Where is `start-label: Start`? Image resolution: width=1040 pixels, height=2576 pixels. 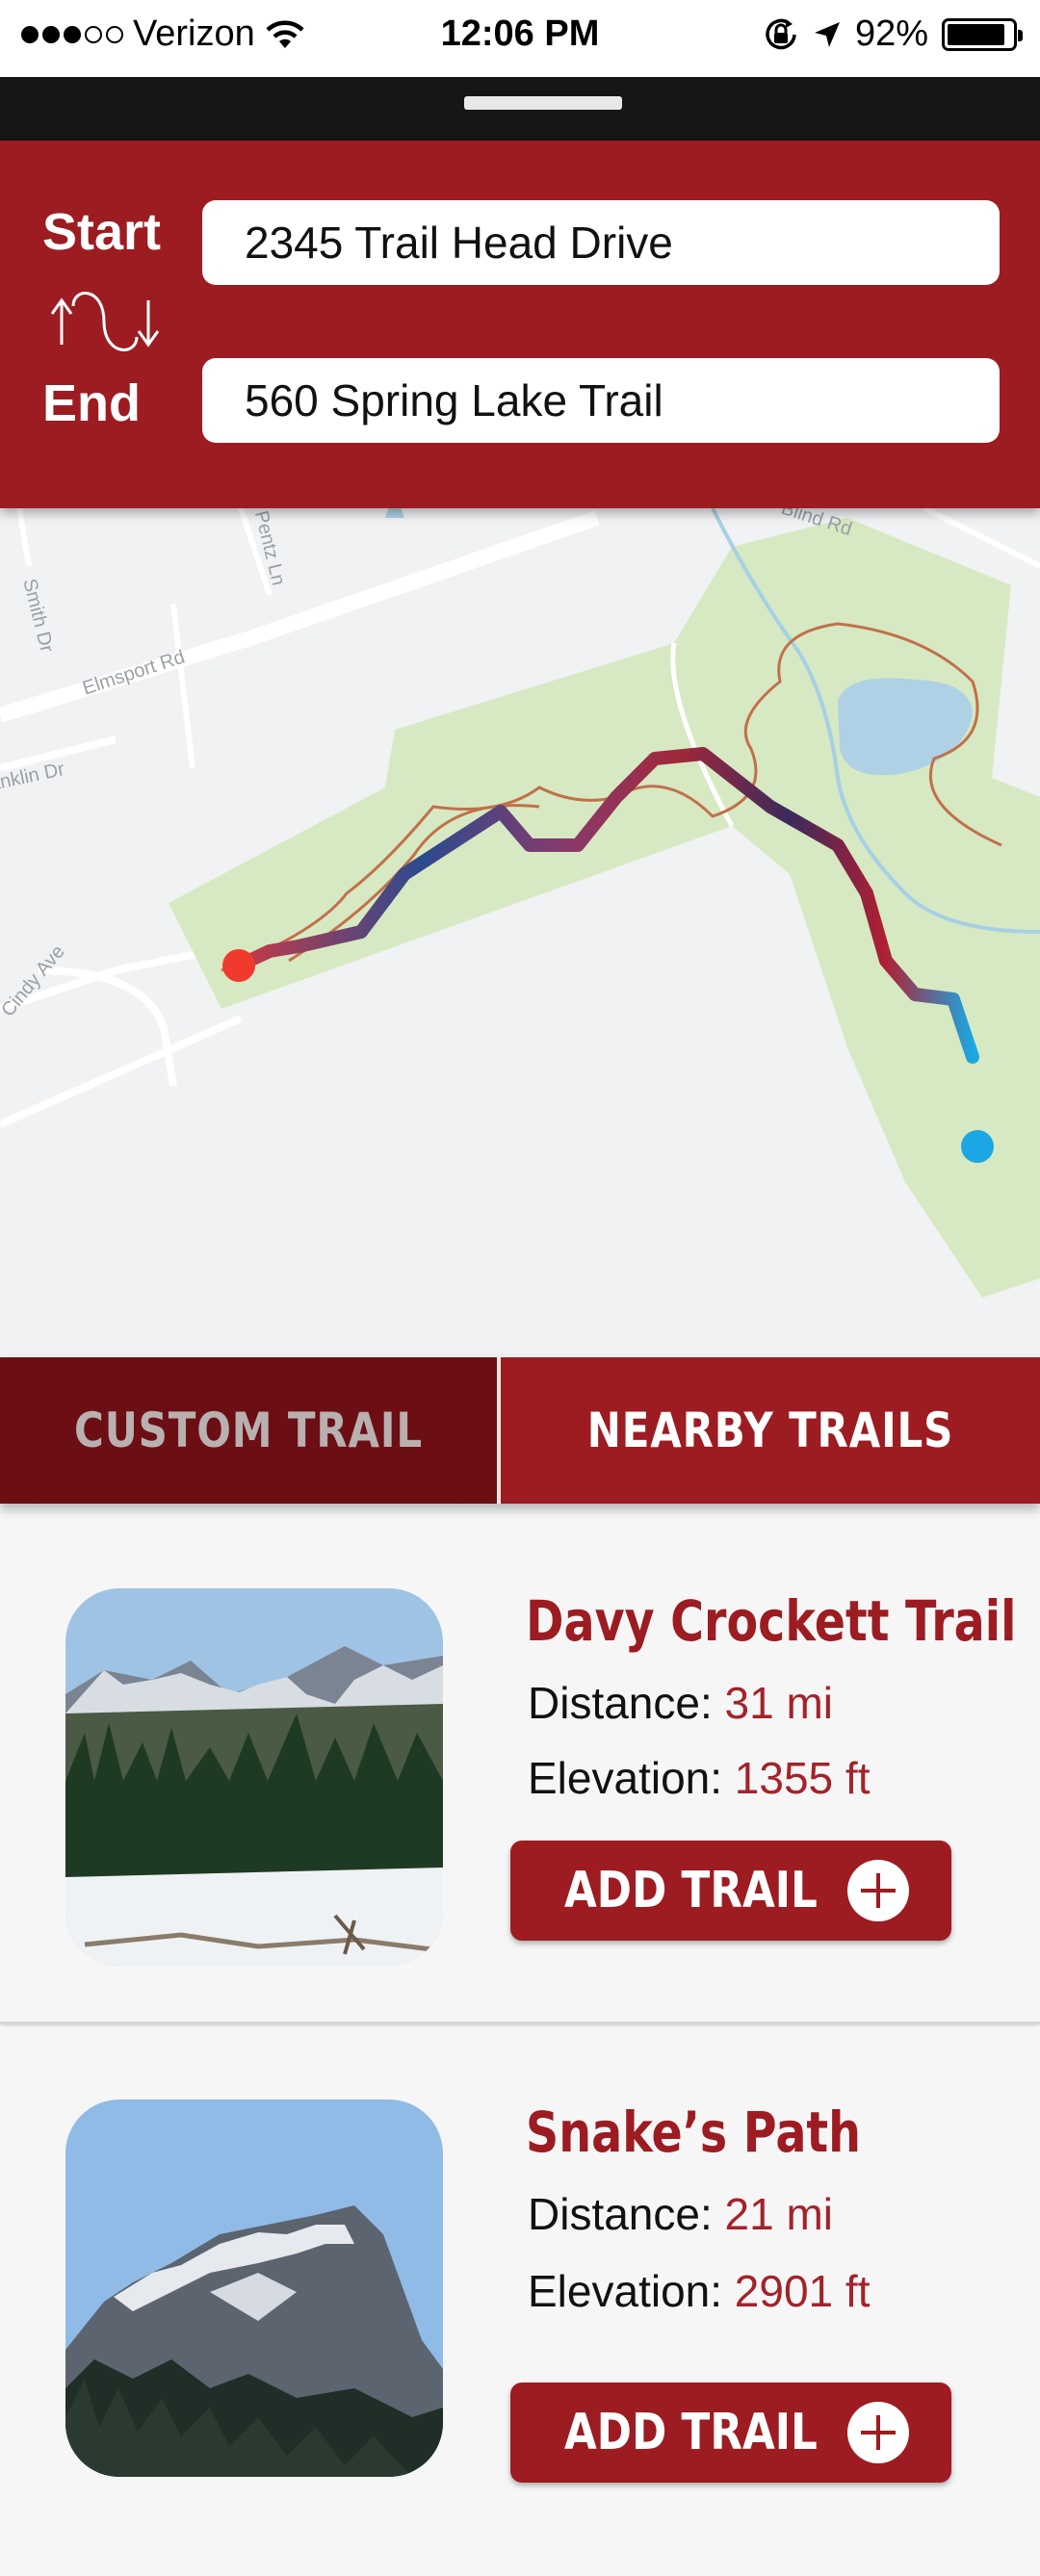 start-label: Start is located at coordinates (102, 232).